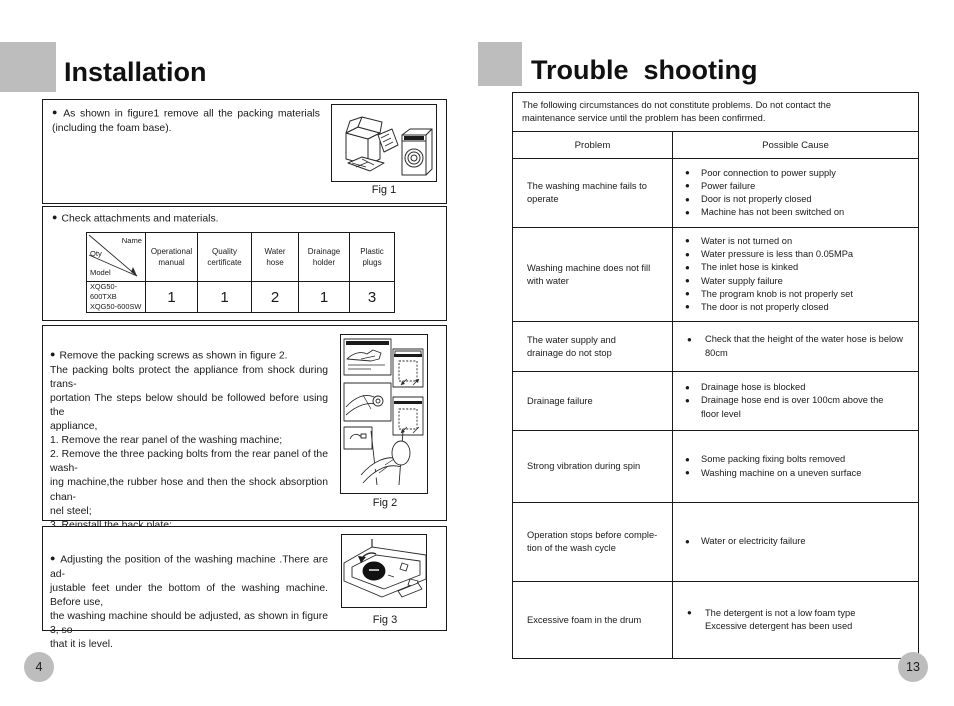 The image size is (954, 706). What do you see at coordinates (795, 212) in the screenshot?
I see `list-item: Machine has not been switched on` at bounding box center [795, 212].